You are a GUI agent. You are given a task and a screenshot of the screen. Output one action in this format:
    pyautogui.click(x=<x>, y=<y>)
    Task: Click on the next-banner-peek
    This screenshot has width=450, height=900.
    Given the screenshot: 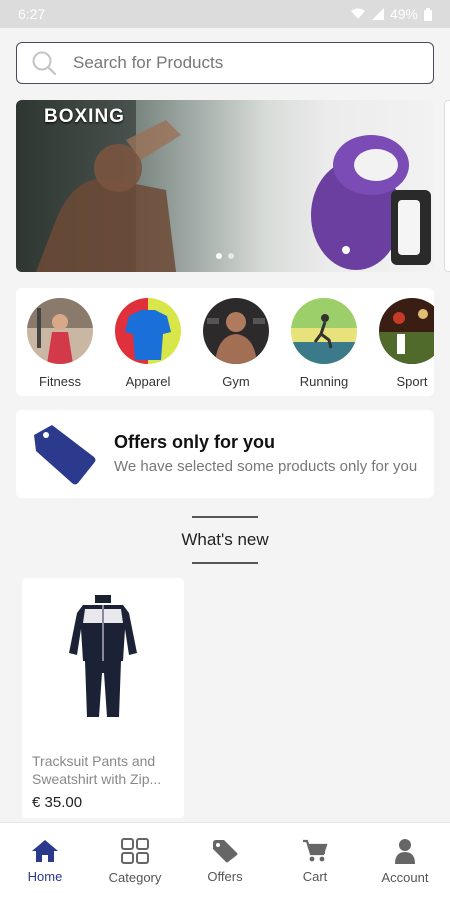 What is the action you would take?
    pyautogui.click(x=447, y=186)
    